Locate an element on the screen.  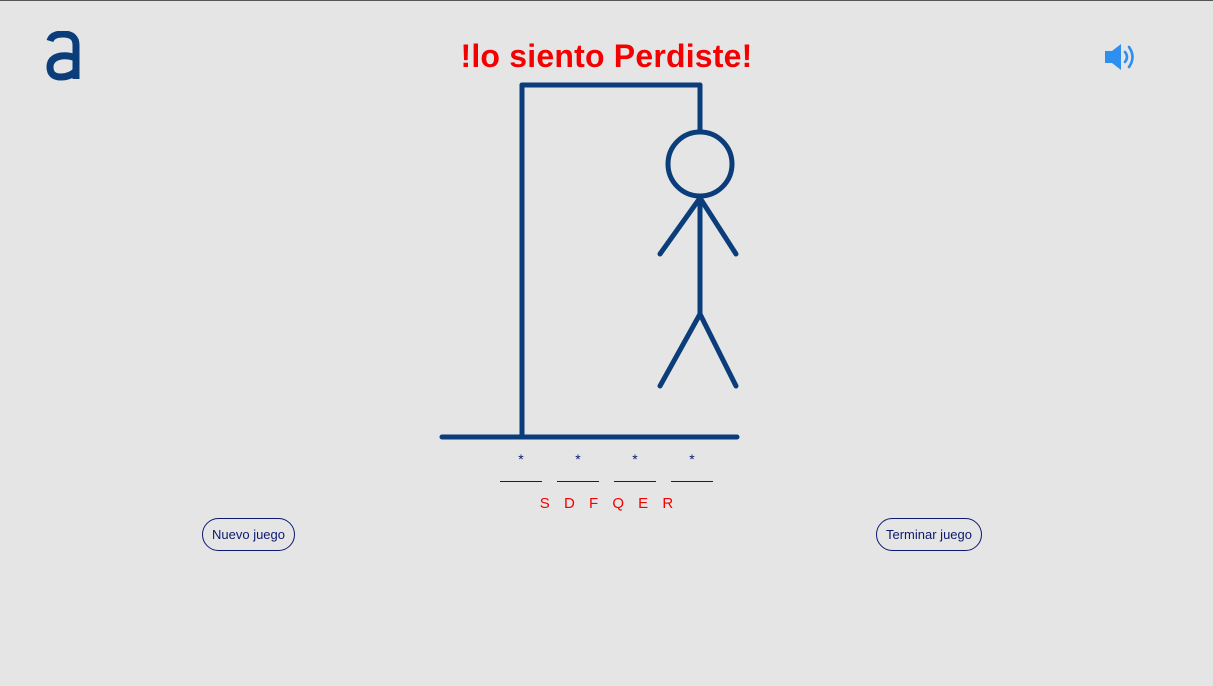
wrong-letter: R is located at coordinates (668, 503).